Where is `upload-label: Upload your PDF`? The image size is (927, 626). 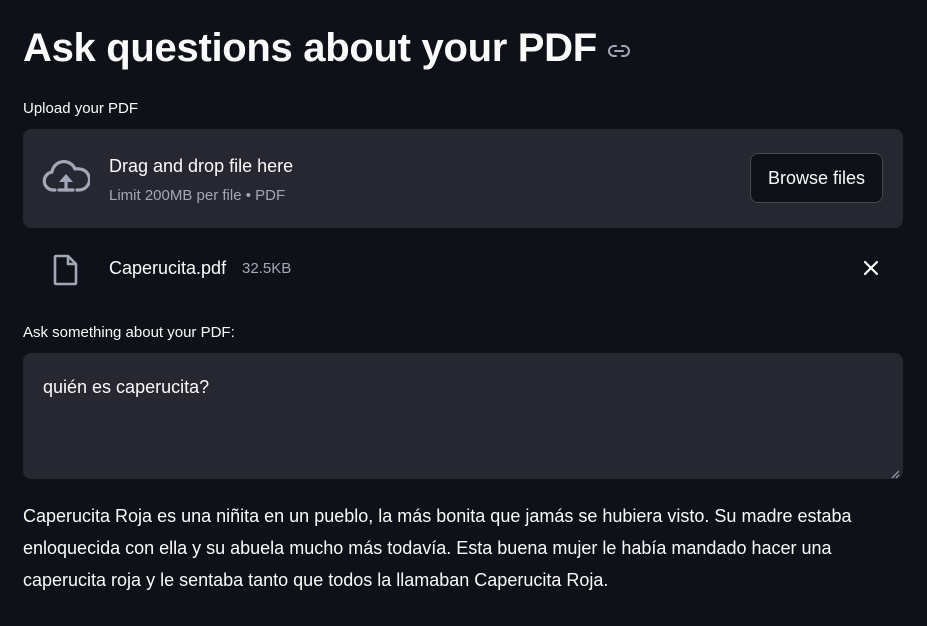 upload-label: Upload your PDF is located at coordinates (81, 108).